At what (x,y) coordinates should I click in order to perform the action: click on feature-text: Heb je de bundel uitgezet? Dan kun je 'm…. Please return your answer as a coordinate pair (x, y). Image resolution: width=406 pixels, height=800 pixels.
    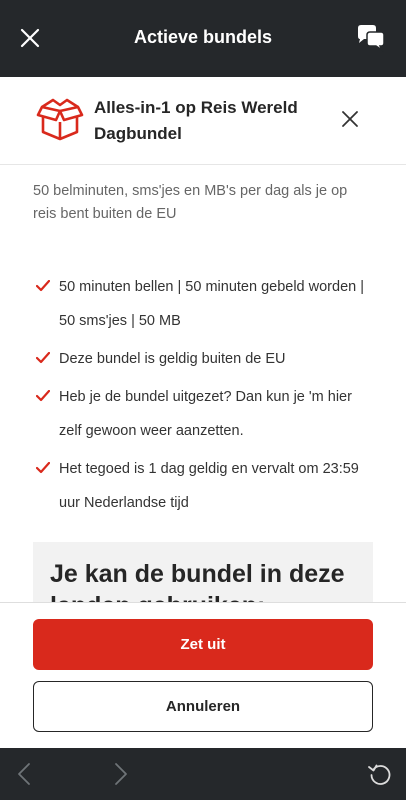
    Looking at the image, I should click on (205, 414).